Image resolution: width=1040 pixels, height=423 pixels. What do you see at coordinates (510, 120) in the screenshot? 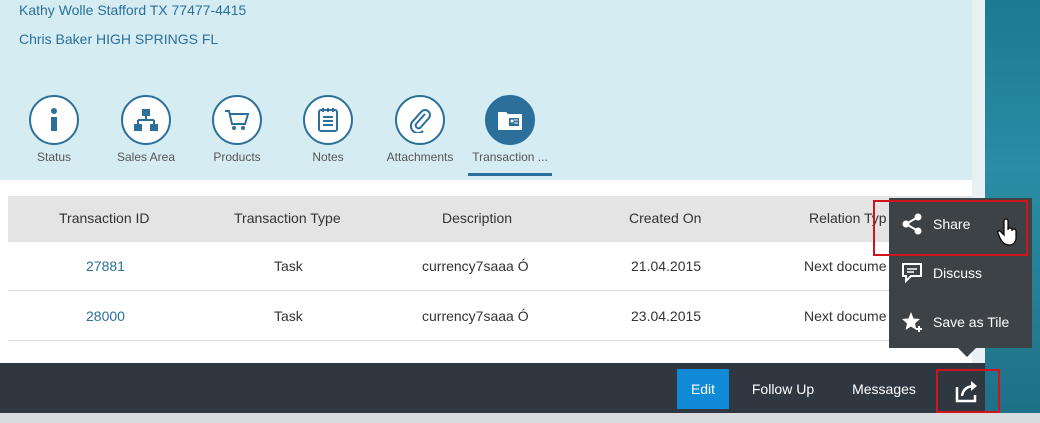
I see `contact-card-icon` at bounding box center [510, 120].